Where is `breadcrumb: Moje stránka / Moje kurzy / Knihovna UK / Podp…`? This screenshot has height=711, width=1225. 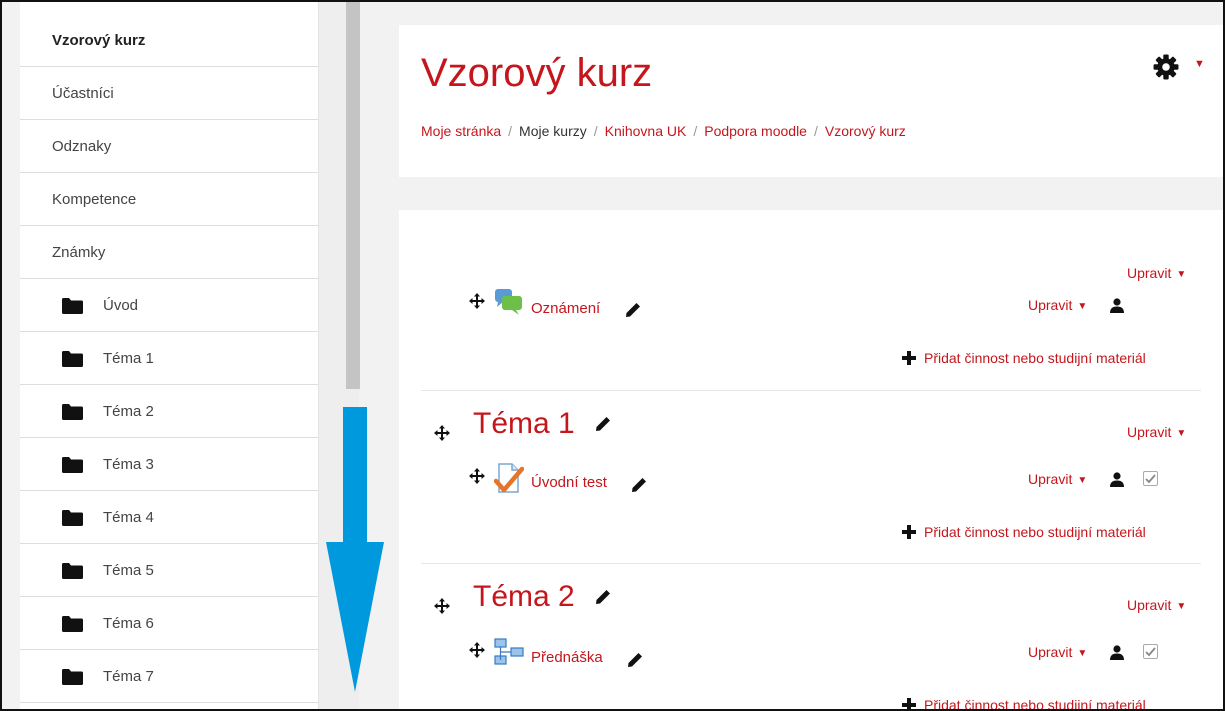 breadcrumb: Moje stránka / Moje kurzy / Knihovna UK / Podp… is located at coordinates (663, 131).